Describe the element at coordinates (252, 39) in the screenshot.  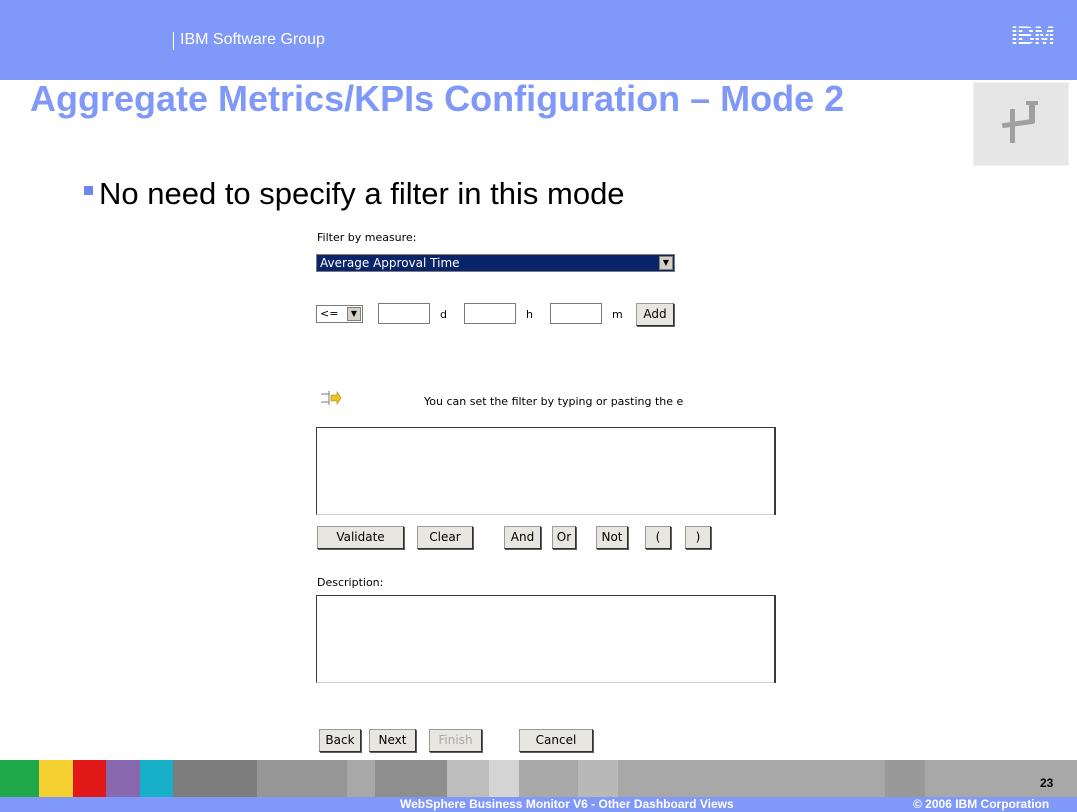
I see `group-label: IBM Software Group` at that location.